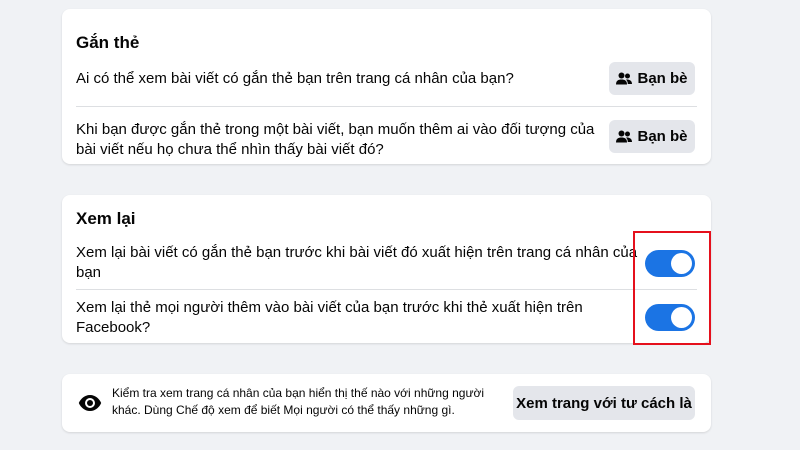 The height and width of the screenshot is (450, 800). Describe the element at coordinates (386, 106) in the screenshot. I see `tagging-divider` at that location.